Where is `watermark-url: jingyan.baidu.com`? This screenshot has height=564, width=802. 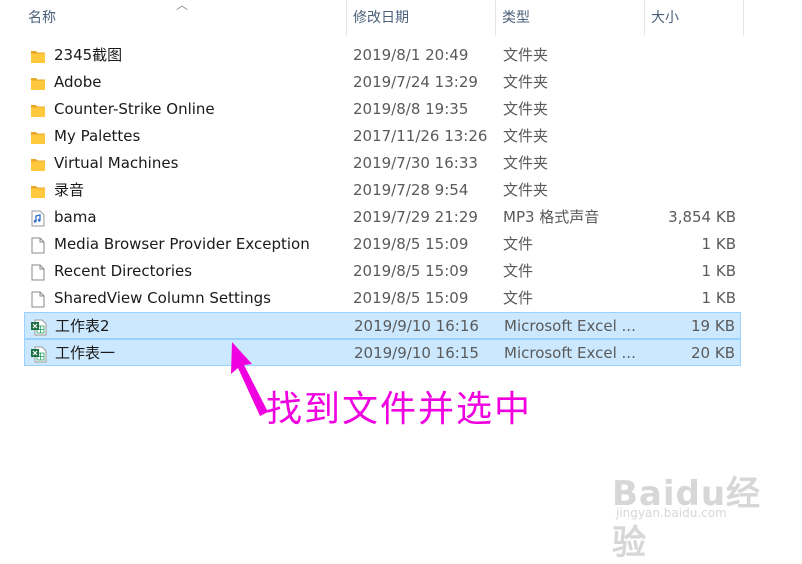
watermark-url: jingyan.baidu.com is located at coordinates (671, 513).